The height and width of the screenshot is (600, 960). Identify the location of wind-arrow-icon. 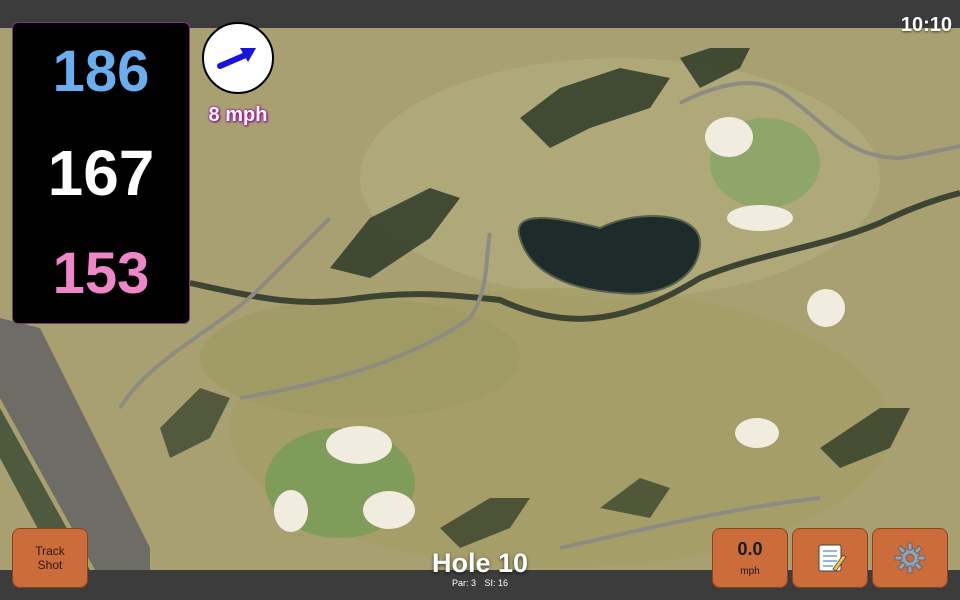
(236, 58).